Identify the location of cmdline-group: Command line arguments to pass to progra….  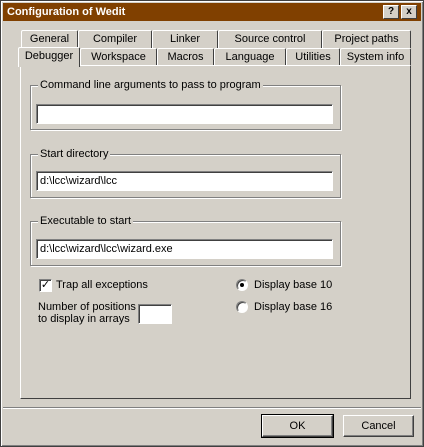
(185, 104).